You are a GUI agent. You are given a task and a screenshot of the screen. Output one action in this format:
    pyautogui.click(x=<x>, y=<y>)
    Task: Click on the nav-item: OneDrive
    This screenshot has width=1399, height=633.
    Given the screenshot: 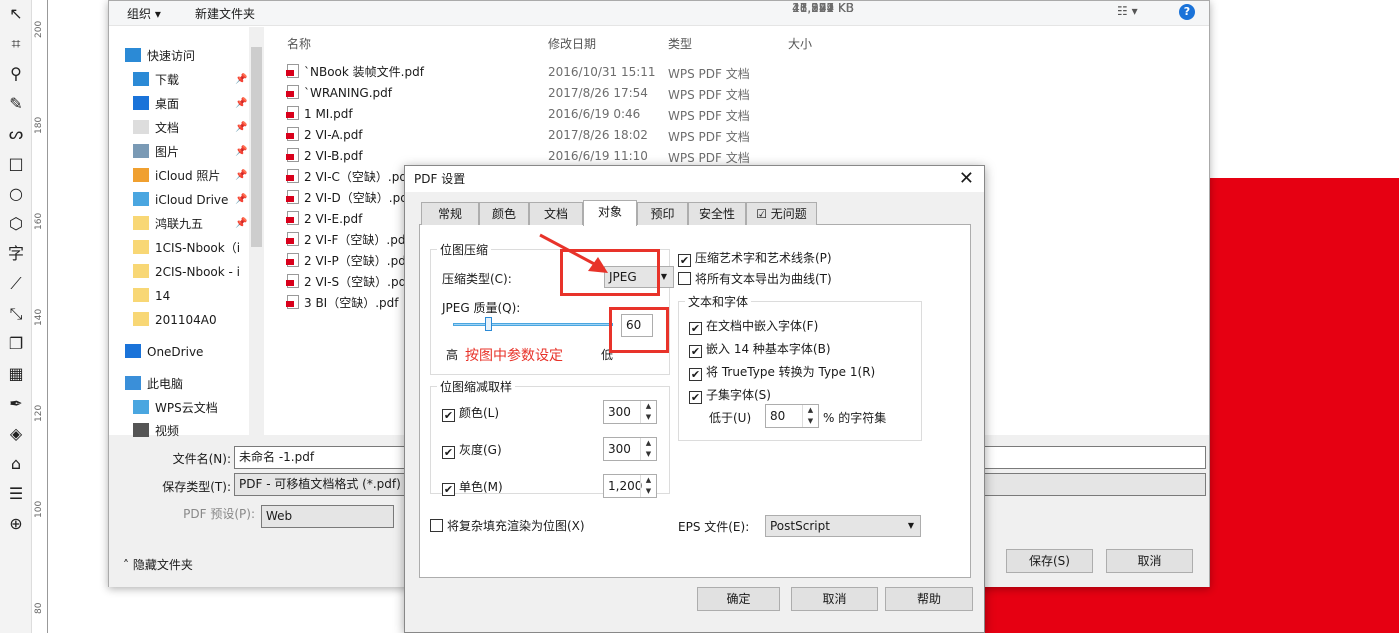 What is the action you would take?
    pyautogui.click(x=184, y=352)
    